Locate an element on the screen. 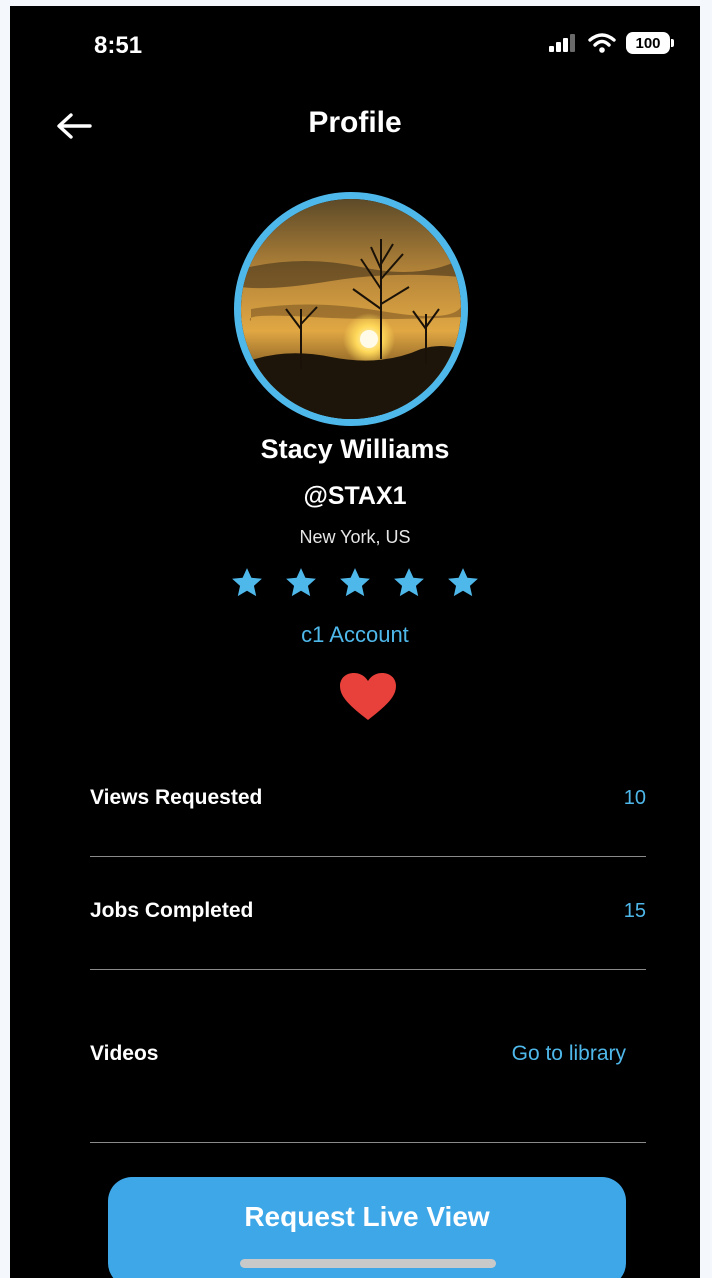 This screenshot has width=712, height=1278. avatar is located at coordinates (351, 309).